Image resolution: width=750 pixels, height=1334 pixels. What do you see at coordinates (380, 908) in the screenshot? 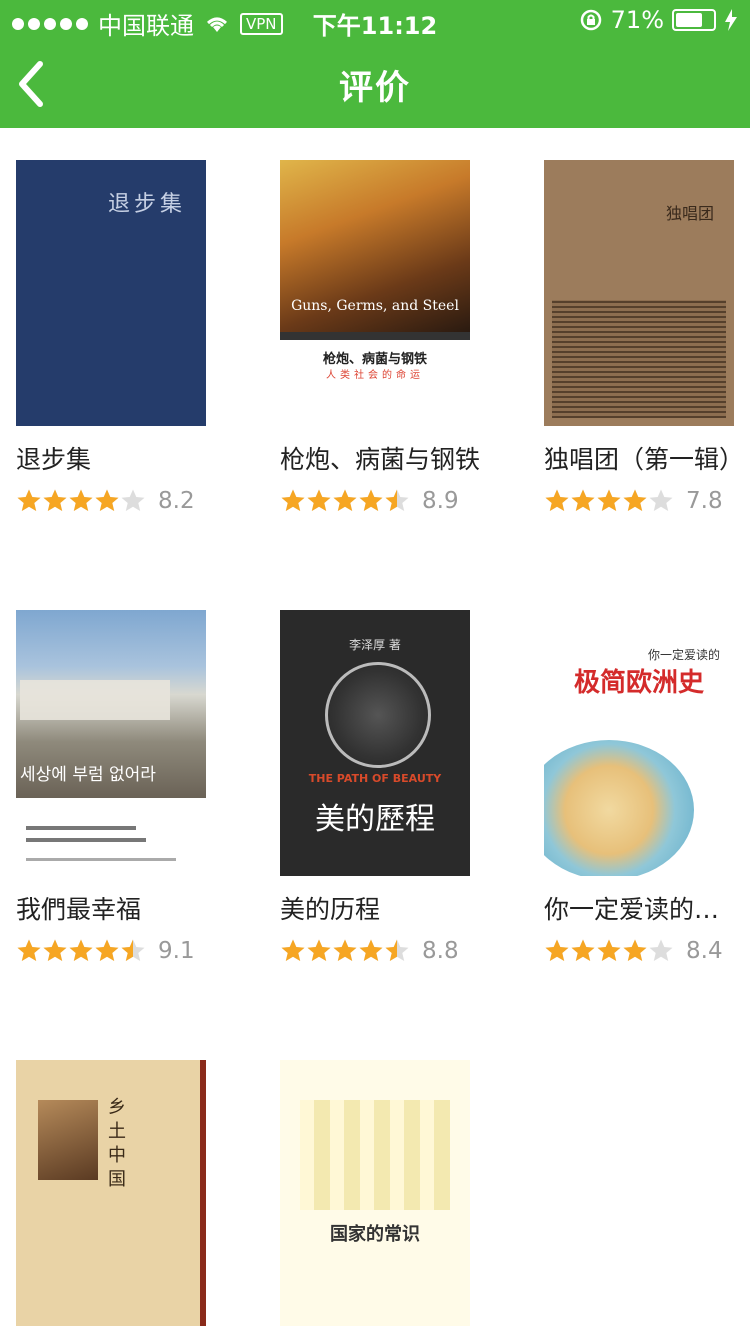
I see `book-title: 美的历程` at bounding box center [380, 908].